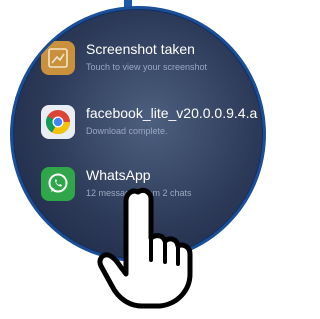  What do you see at coordinates (172, 113) in the screenshot?
I see `notification-title: facebook_lite_v20.0.0.9.4.a` at bounding box center [172, 113].